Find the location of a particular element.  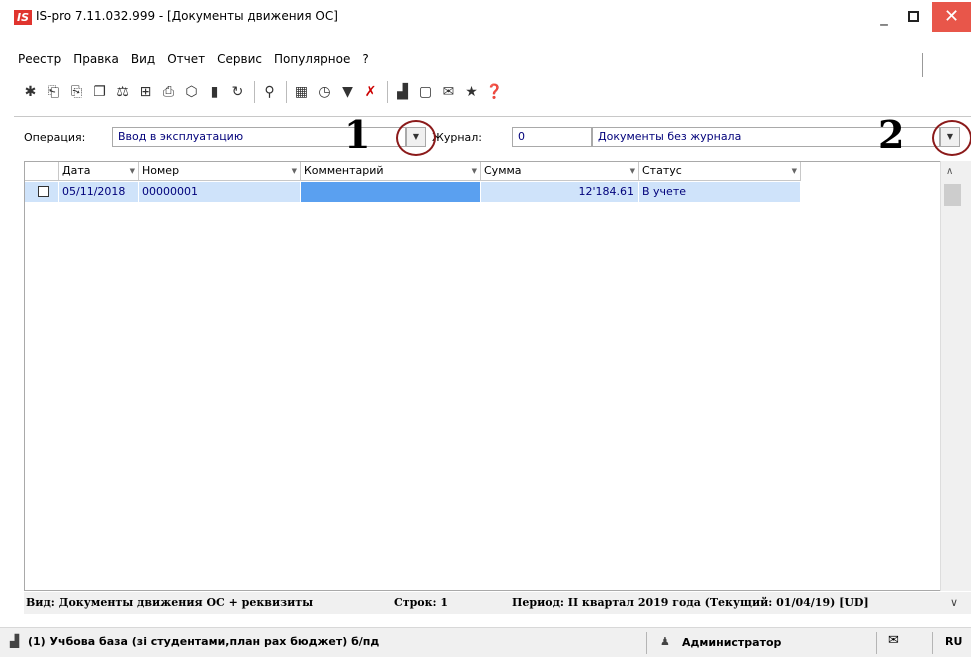

menu-edit: Правка is located at coordinates (96, 59).